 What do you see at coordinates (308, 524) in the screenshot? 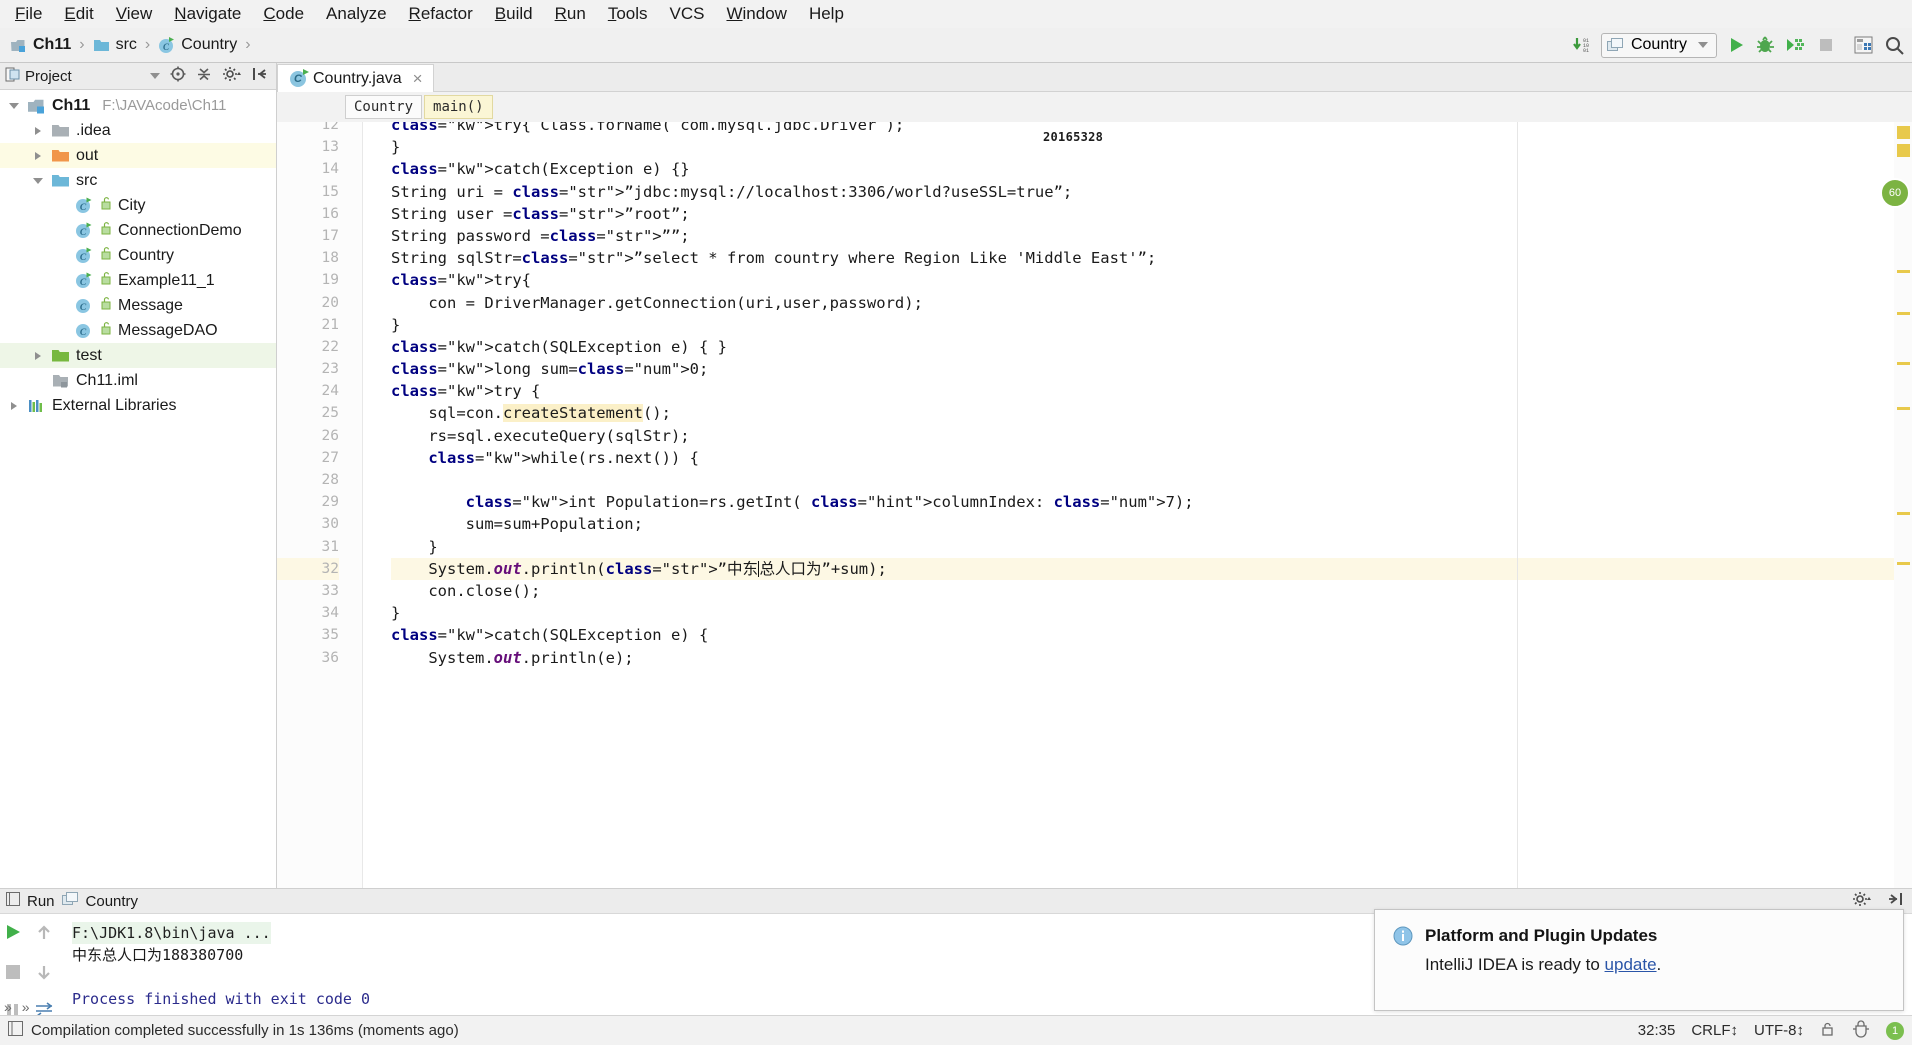
I see `line-number: 30` at bounding box center [308, 524].